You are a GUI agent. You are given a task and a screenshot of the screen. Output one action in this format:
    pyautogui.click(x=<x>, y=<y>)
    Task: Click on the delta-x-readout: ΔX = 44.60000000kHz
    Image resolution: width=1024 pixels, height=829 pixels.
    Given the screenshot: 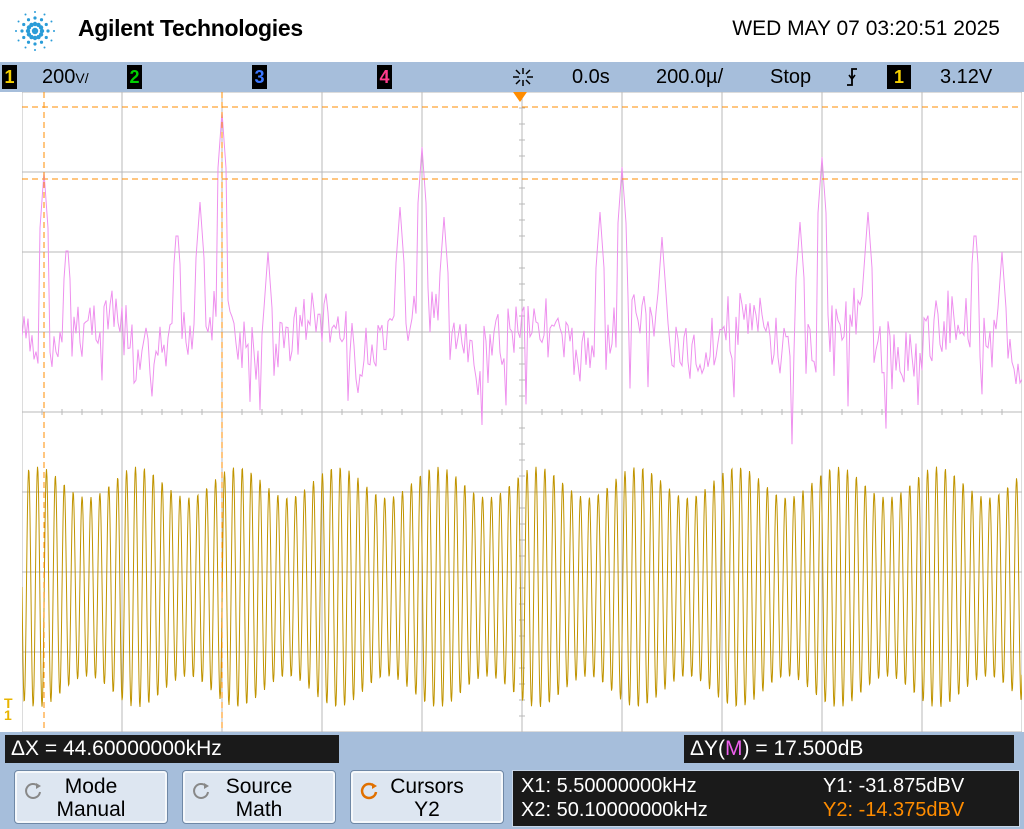 What is the action you would take?
    pyautogui.click(x=172, y=749)
    